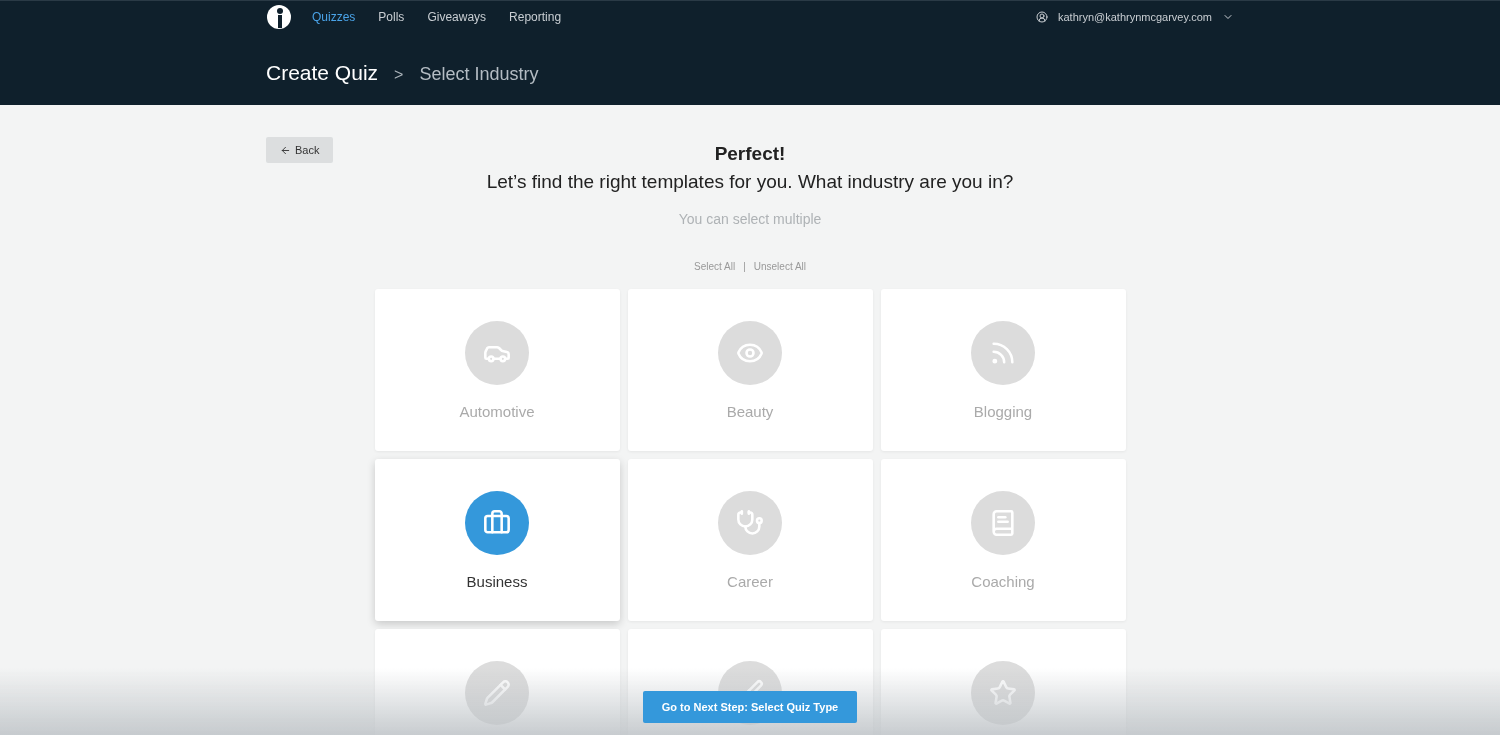  I want to click on nav-link: Reporting, so click(535, 17).